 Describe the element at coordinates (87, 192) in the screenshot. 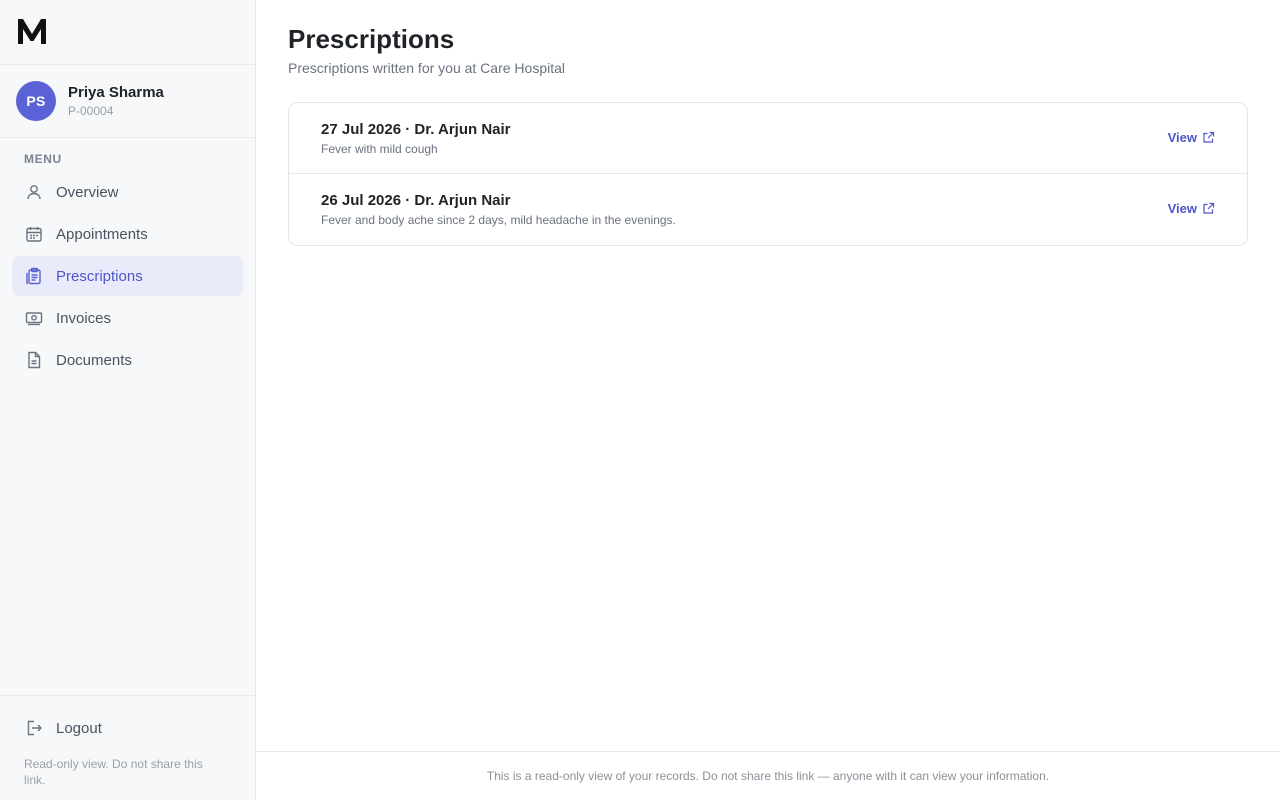

I see `sidebar-item-label: Overview` at that location.